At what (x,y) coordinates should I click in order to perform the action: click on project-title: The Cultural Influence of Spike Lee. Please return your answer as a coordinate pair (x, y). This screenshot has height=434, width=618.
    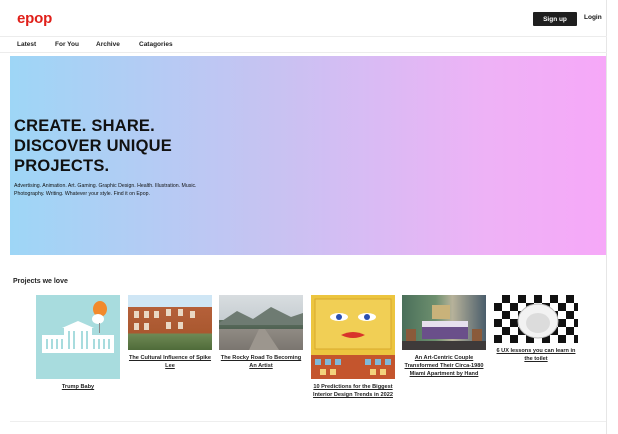
    Looking at the image, I should click on (170, 362).